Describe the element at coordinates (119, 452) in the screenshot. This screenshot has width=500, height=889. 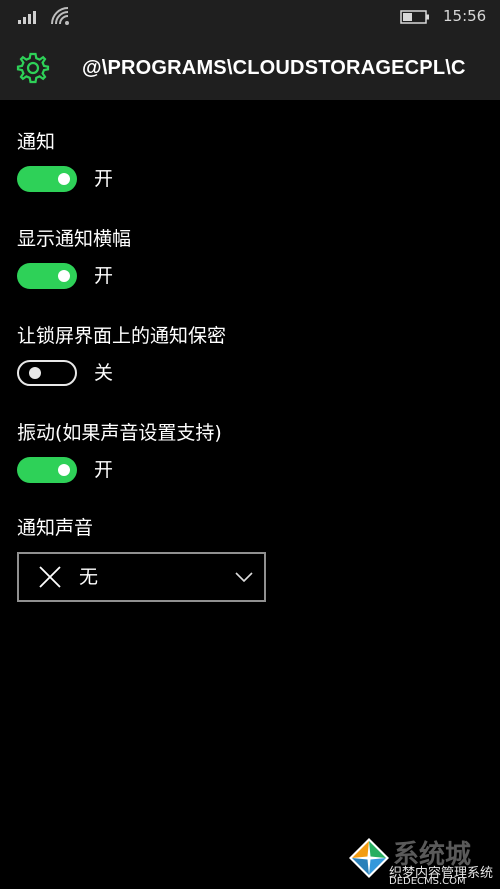
I see `setting-vibration: 振动(如果声音设置支持) 开` at that location.